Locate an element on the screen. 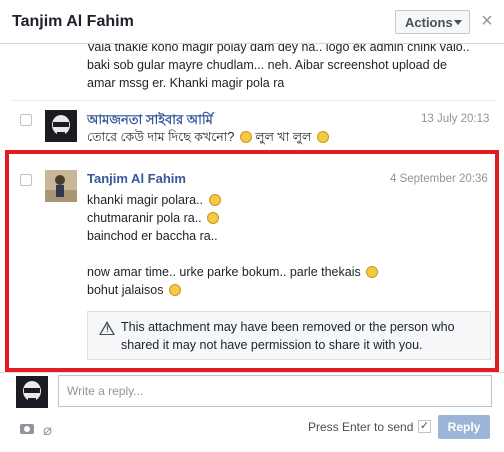  chevron-down-icon is located at coordinates (458, 22).